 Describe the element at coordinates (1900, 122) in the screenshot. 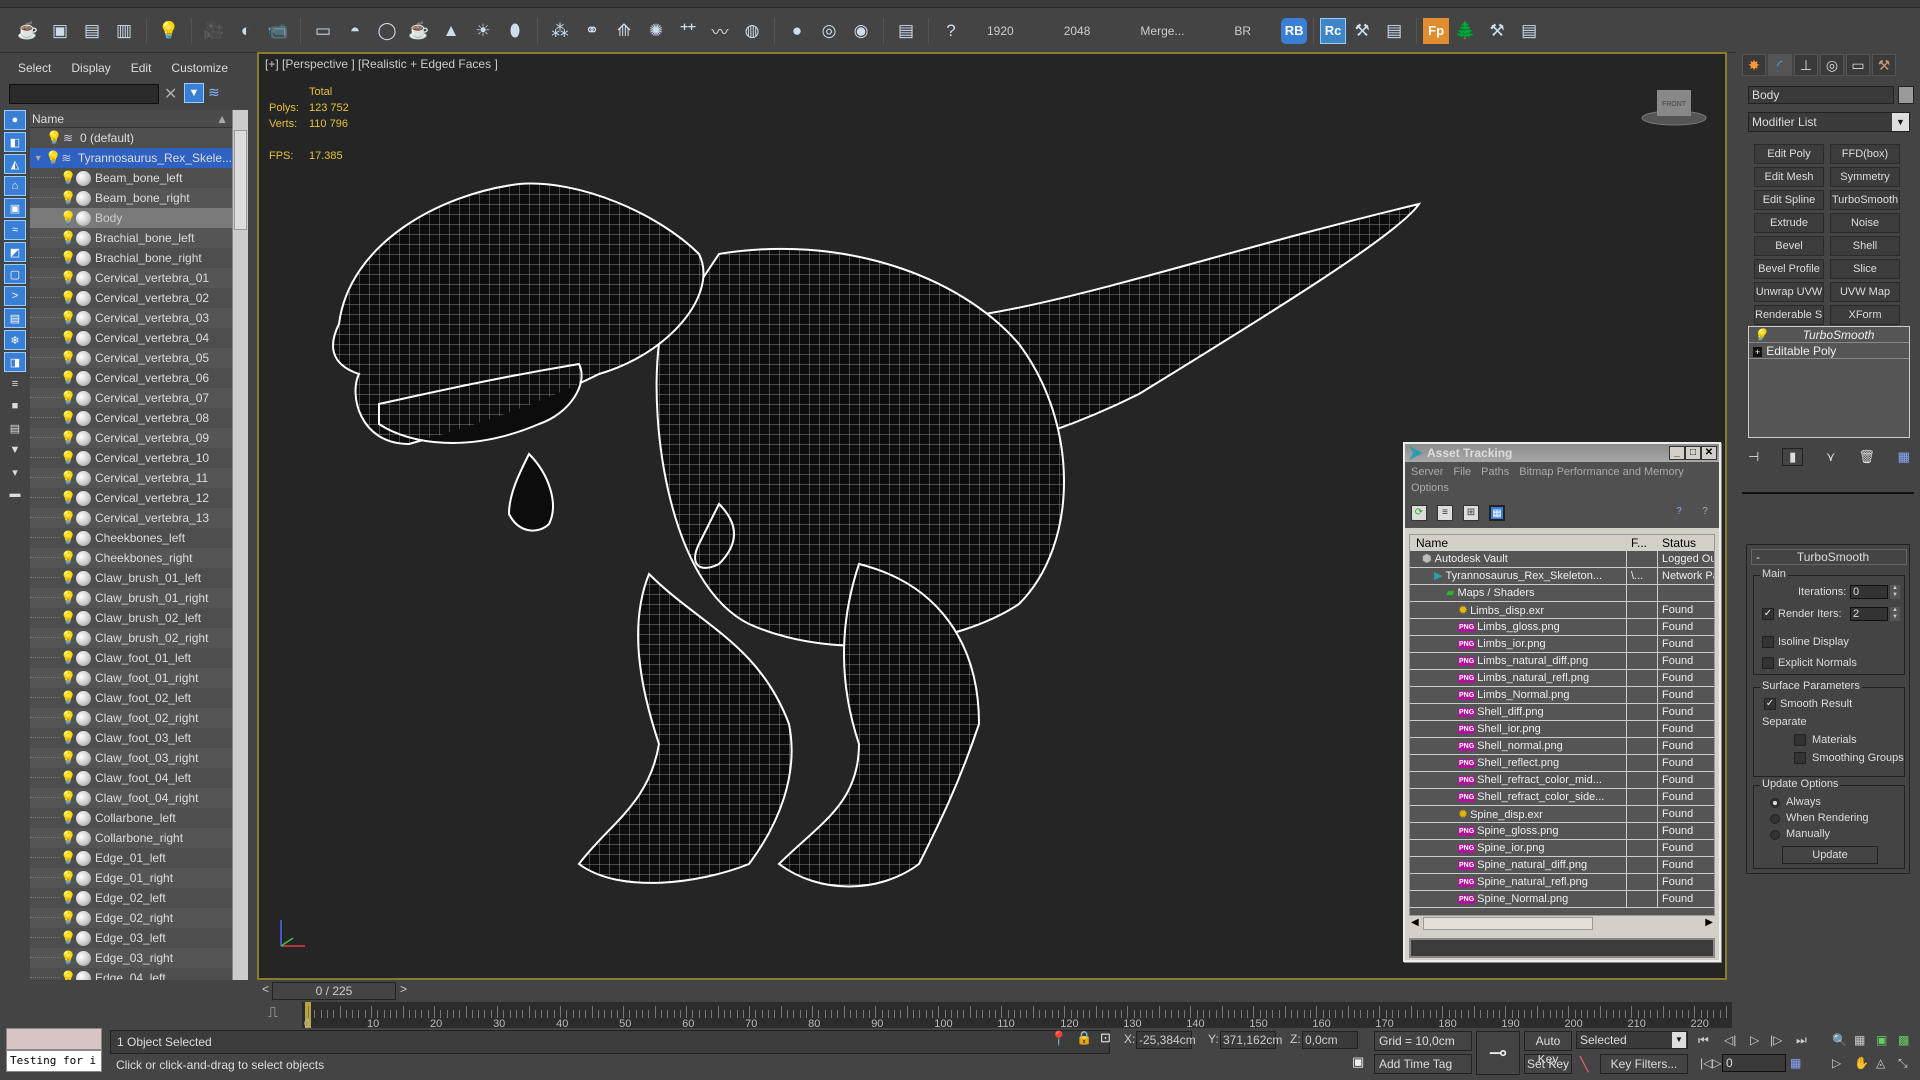

I see `chevron-down-icon: ▼` at that location.